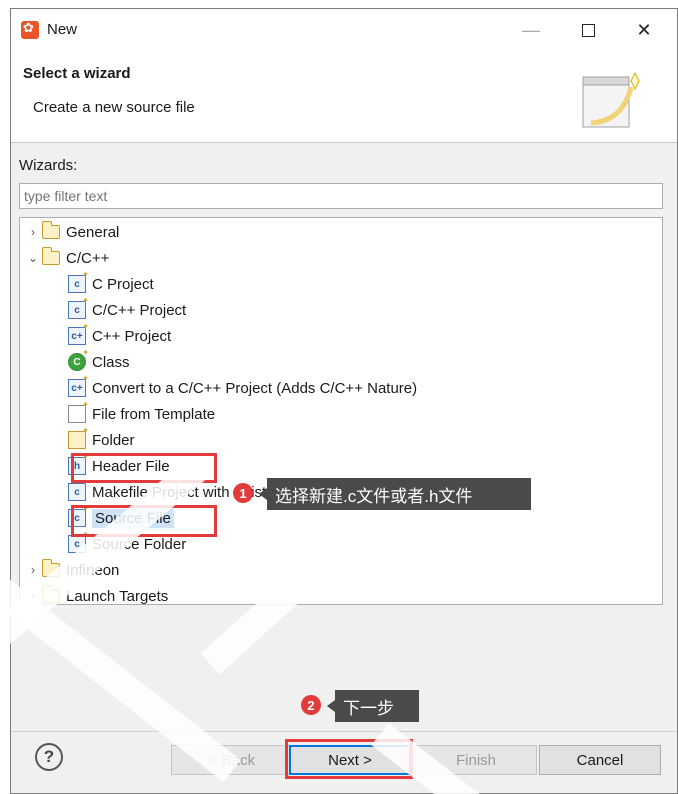 The height and width of the screenshot is (794, 678). Describe the element at coordinates (88, 258) in the screenshot. I see `tree-item-label: C/C++` at that location.